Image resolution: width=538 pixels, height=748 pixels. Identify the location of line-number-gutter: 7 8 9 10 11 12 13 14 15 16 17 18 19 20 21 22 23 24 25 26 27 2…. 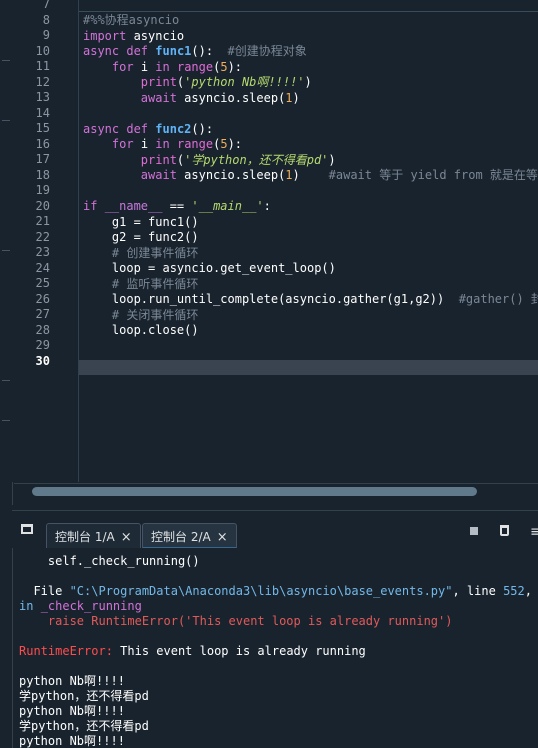
(45, 241).